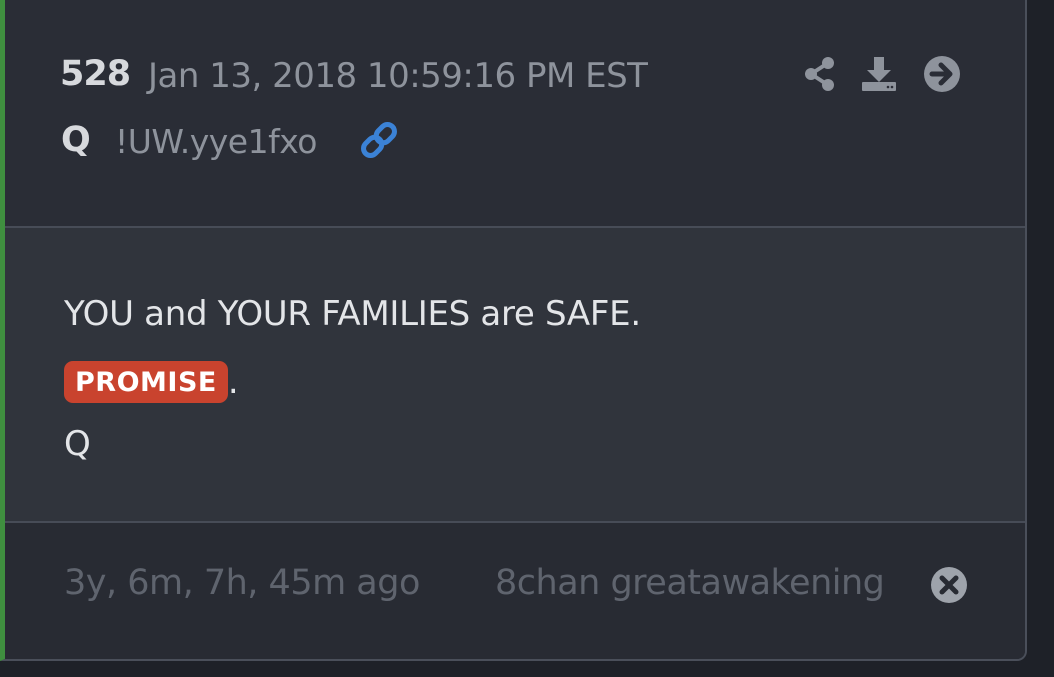 Image resolution: width=1054 pixels, height=677 pixels. Describe the element at coordinates (95, 74) in the screenshot. I see `post-number: 528` at that location.